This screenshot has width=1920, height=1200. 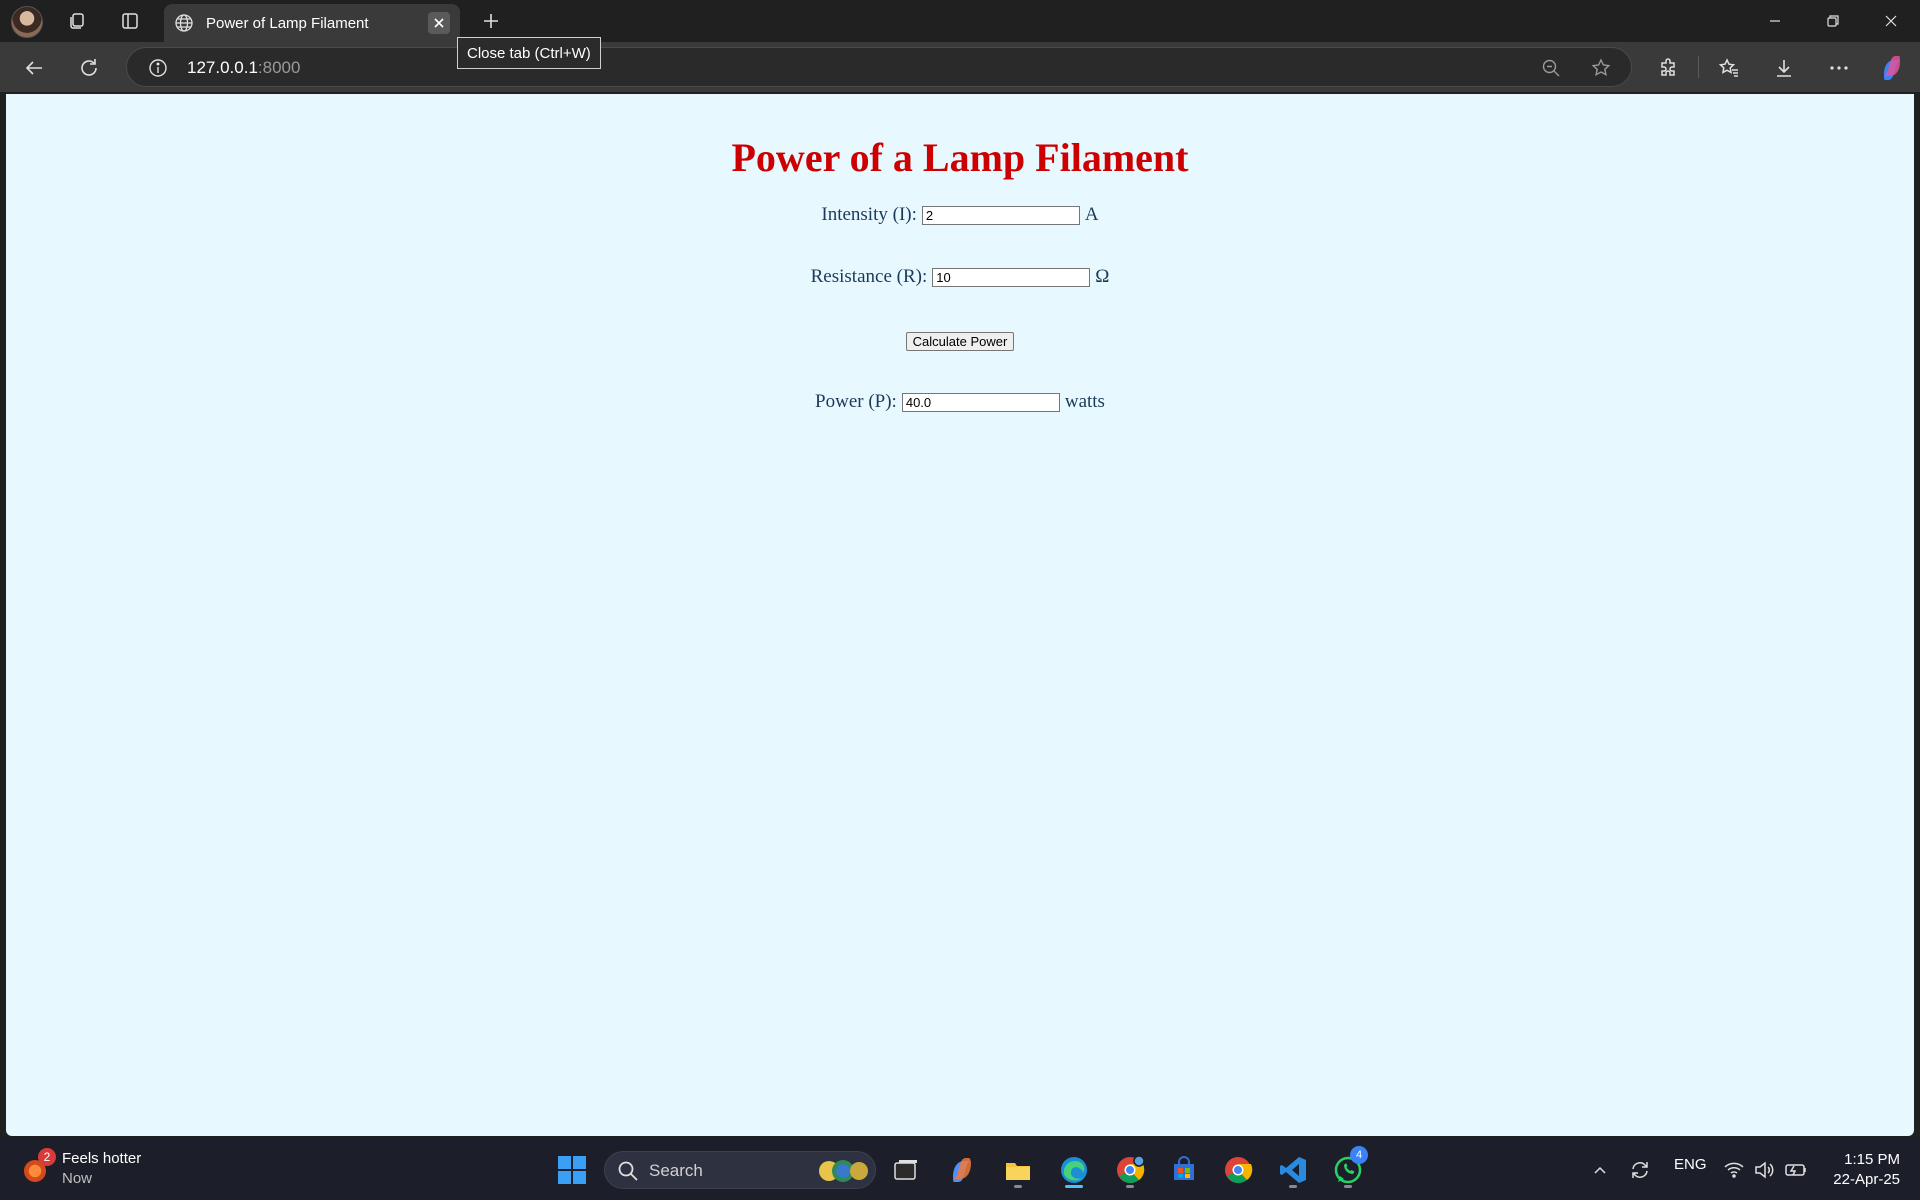 I want to click on calculate-row: Calculate Power, so click(x=960, y=341).